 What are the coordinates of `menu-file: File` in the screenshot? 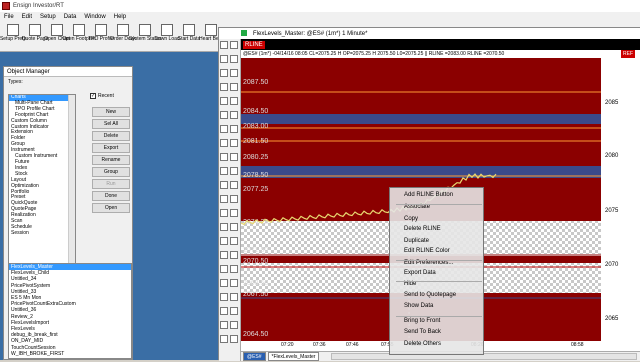 It's located at (9, 17).